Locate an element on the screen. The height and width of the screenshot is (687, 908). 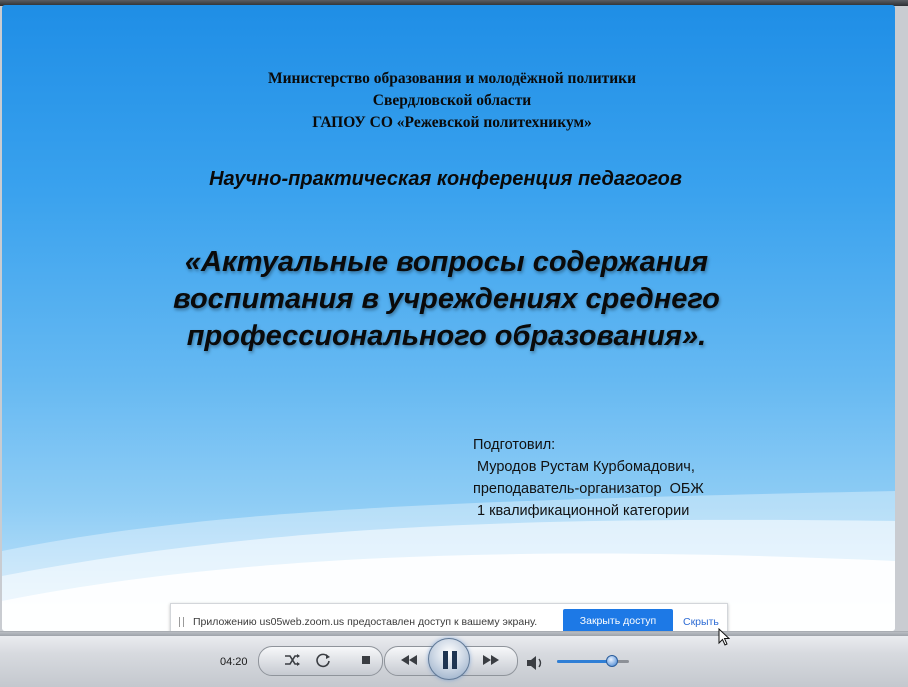
author-line: 1 квалификационной категории is located at coordinates (581, 511).